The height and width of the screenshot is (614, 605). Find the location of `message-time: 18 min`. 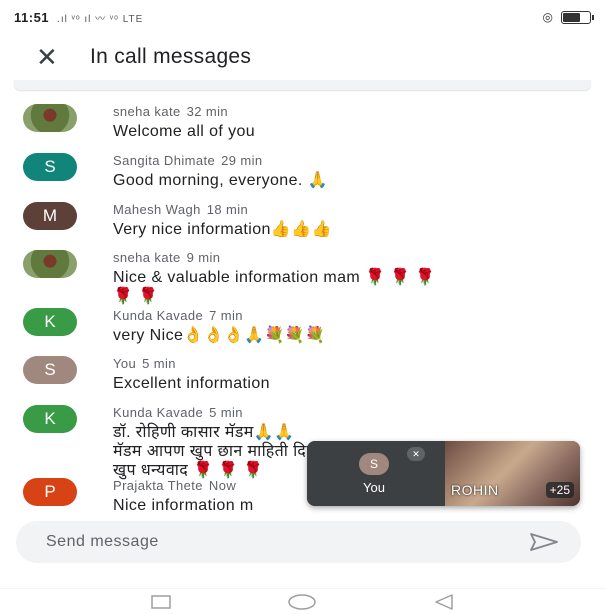

message-time: 18 min is located at coordinates (227, 209).